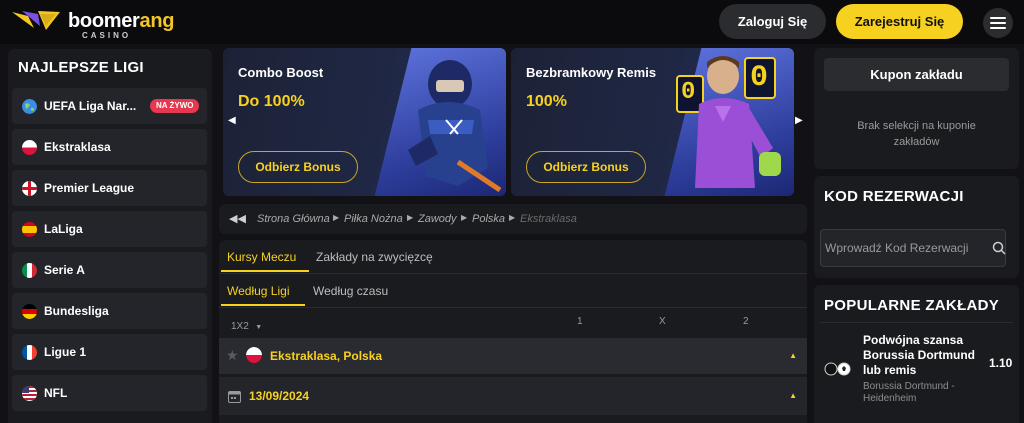 This screenshot has width=1024, height=423. I want to click on column-header-1: 1, so click(580, 321).